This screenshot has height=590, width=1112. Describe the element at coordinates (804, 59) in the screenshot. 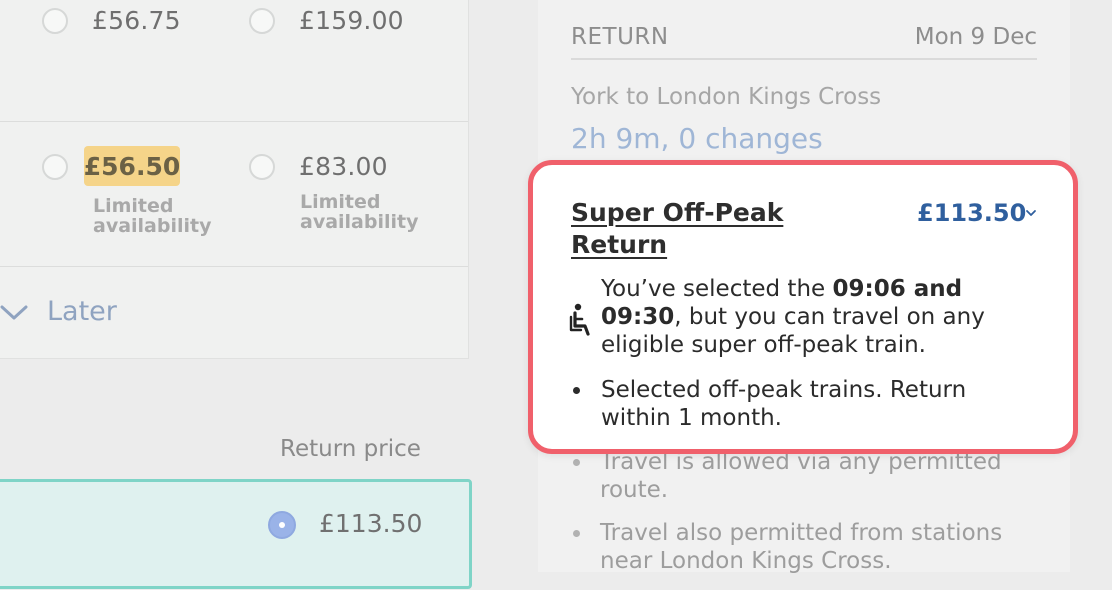

I see `divider` at that location.